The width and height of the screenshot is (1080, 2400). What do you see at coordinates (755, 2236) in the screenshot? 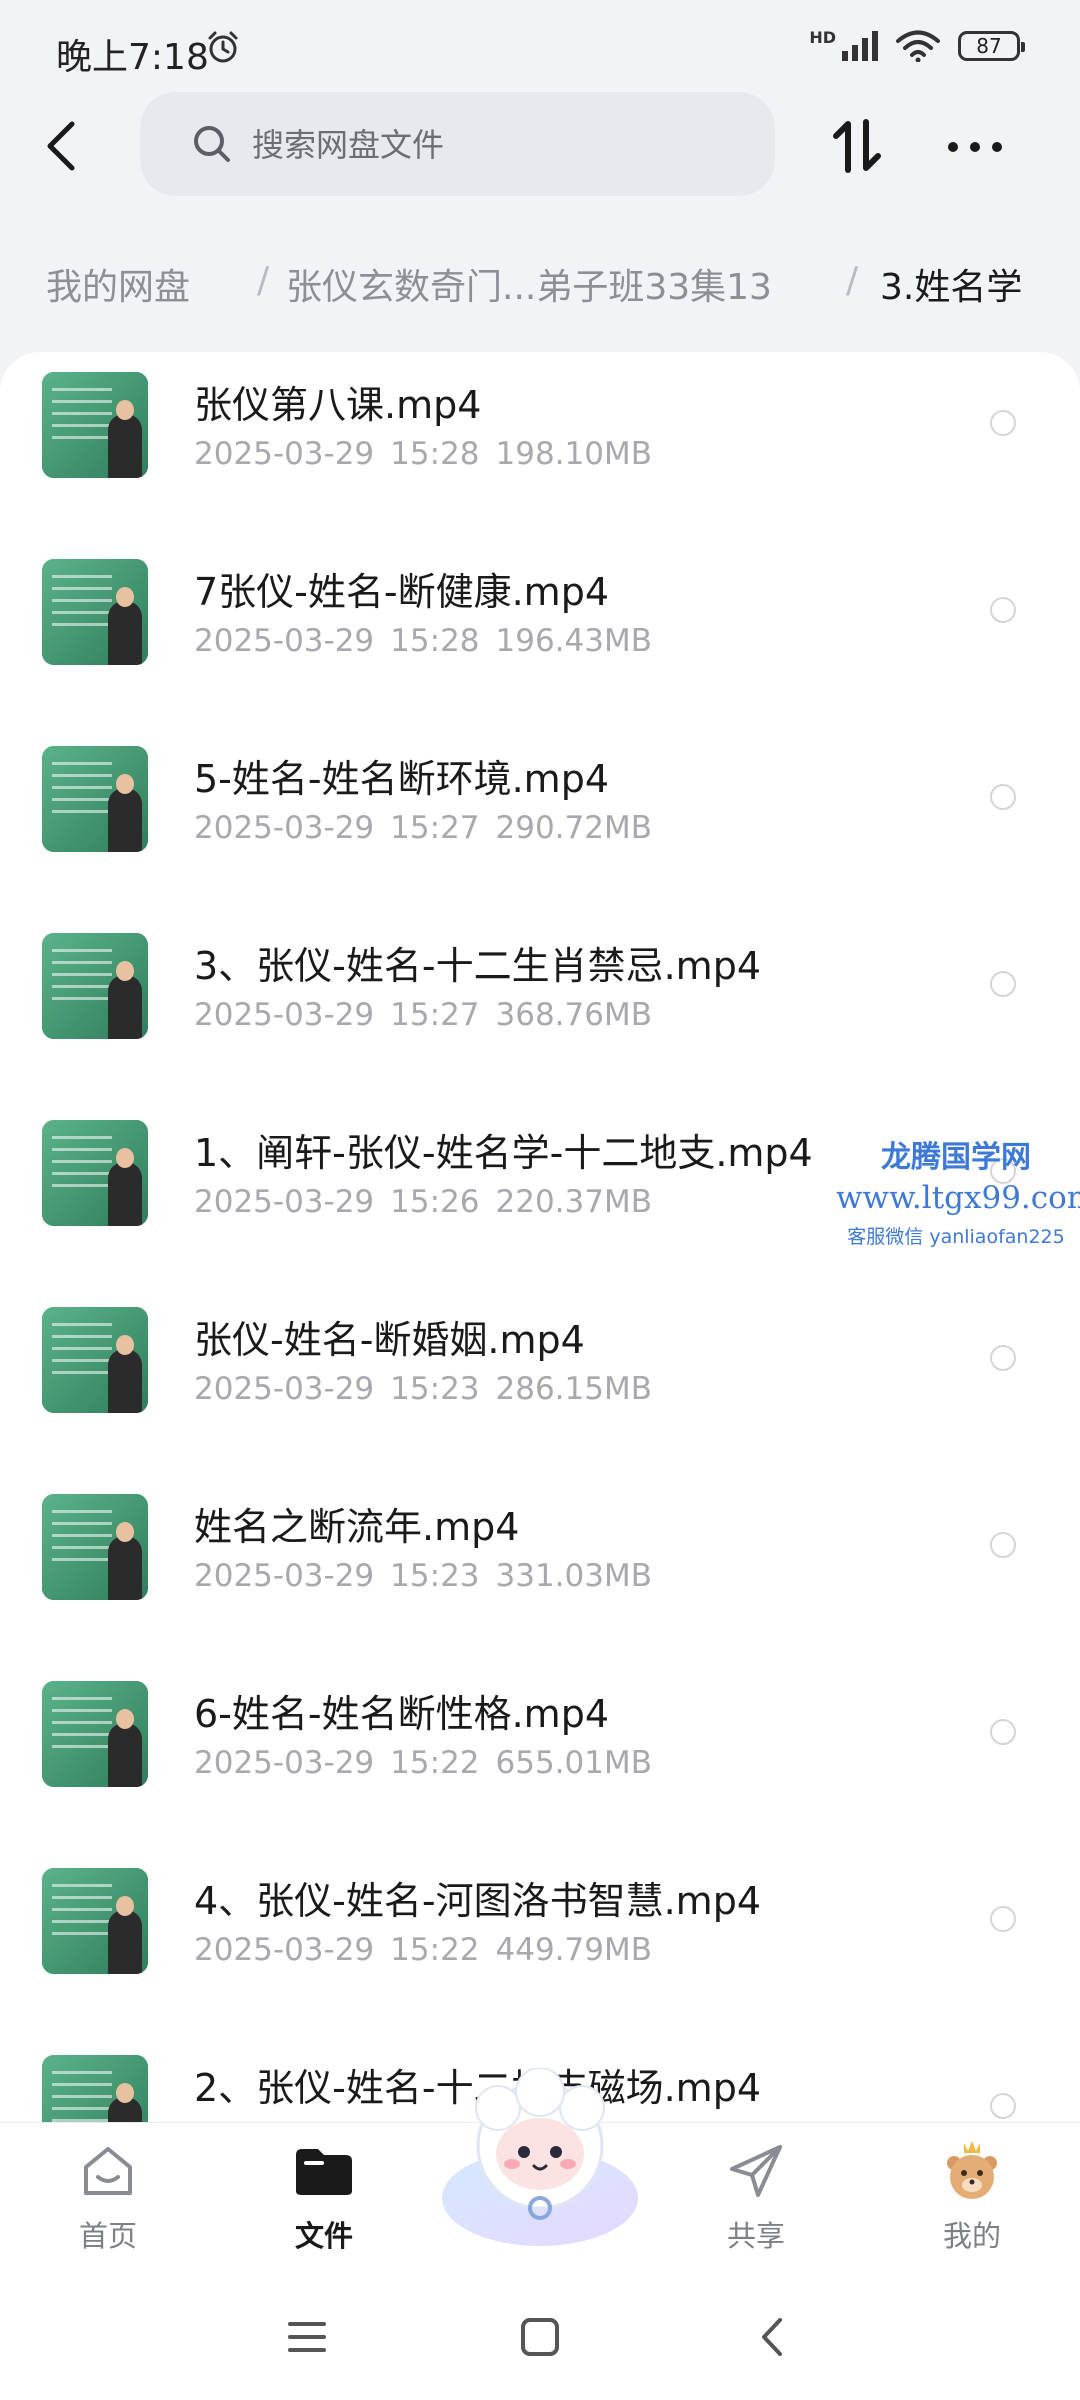
I see `nav-share-label: 共享` at bounding box center [755, 2236].